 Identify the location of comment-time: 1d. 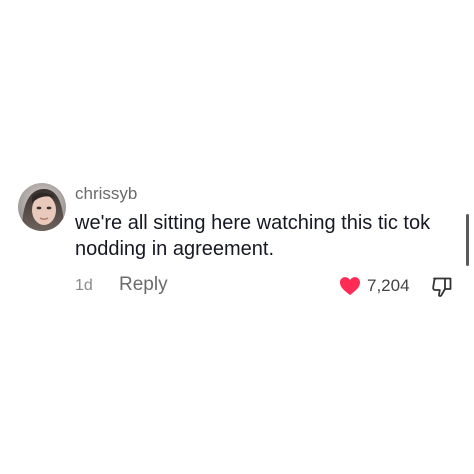
(84, 285).